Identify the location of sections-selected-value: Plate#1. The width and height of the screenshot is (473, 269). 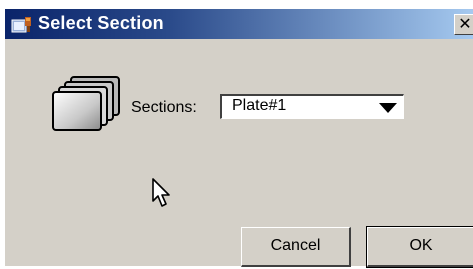
(259, 105).